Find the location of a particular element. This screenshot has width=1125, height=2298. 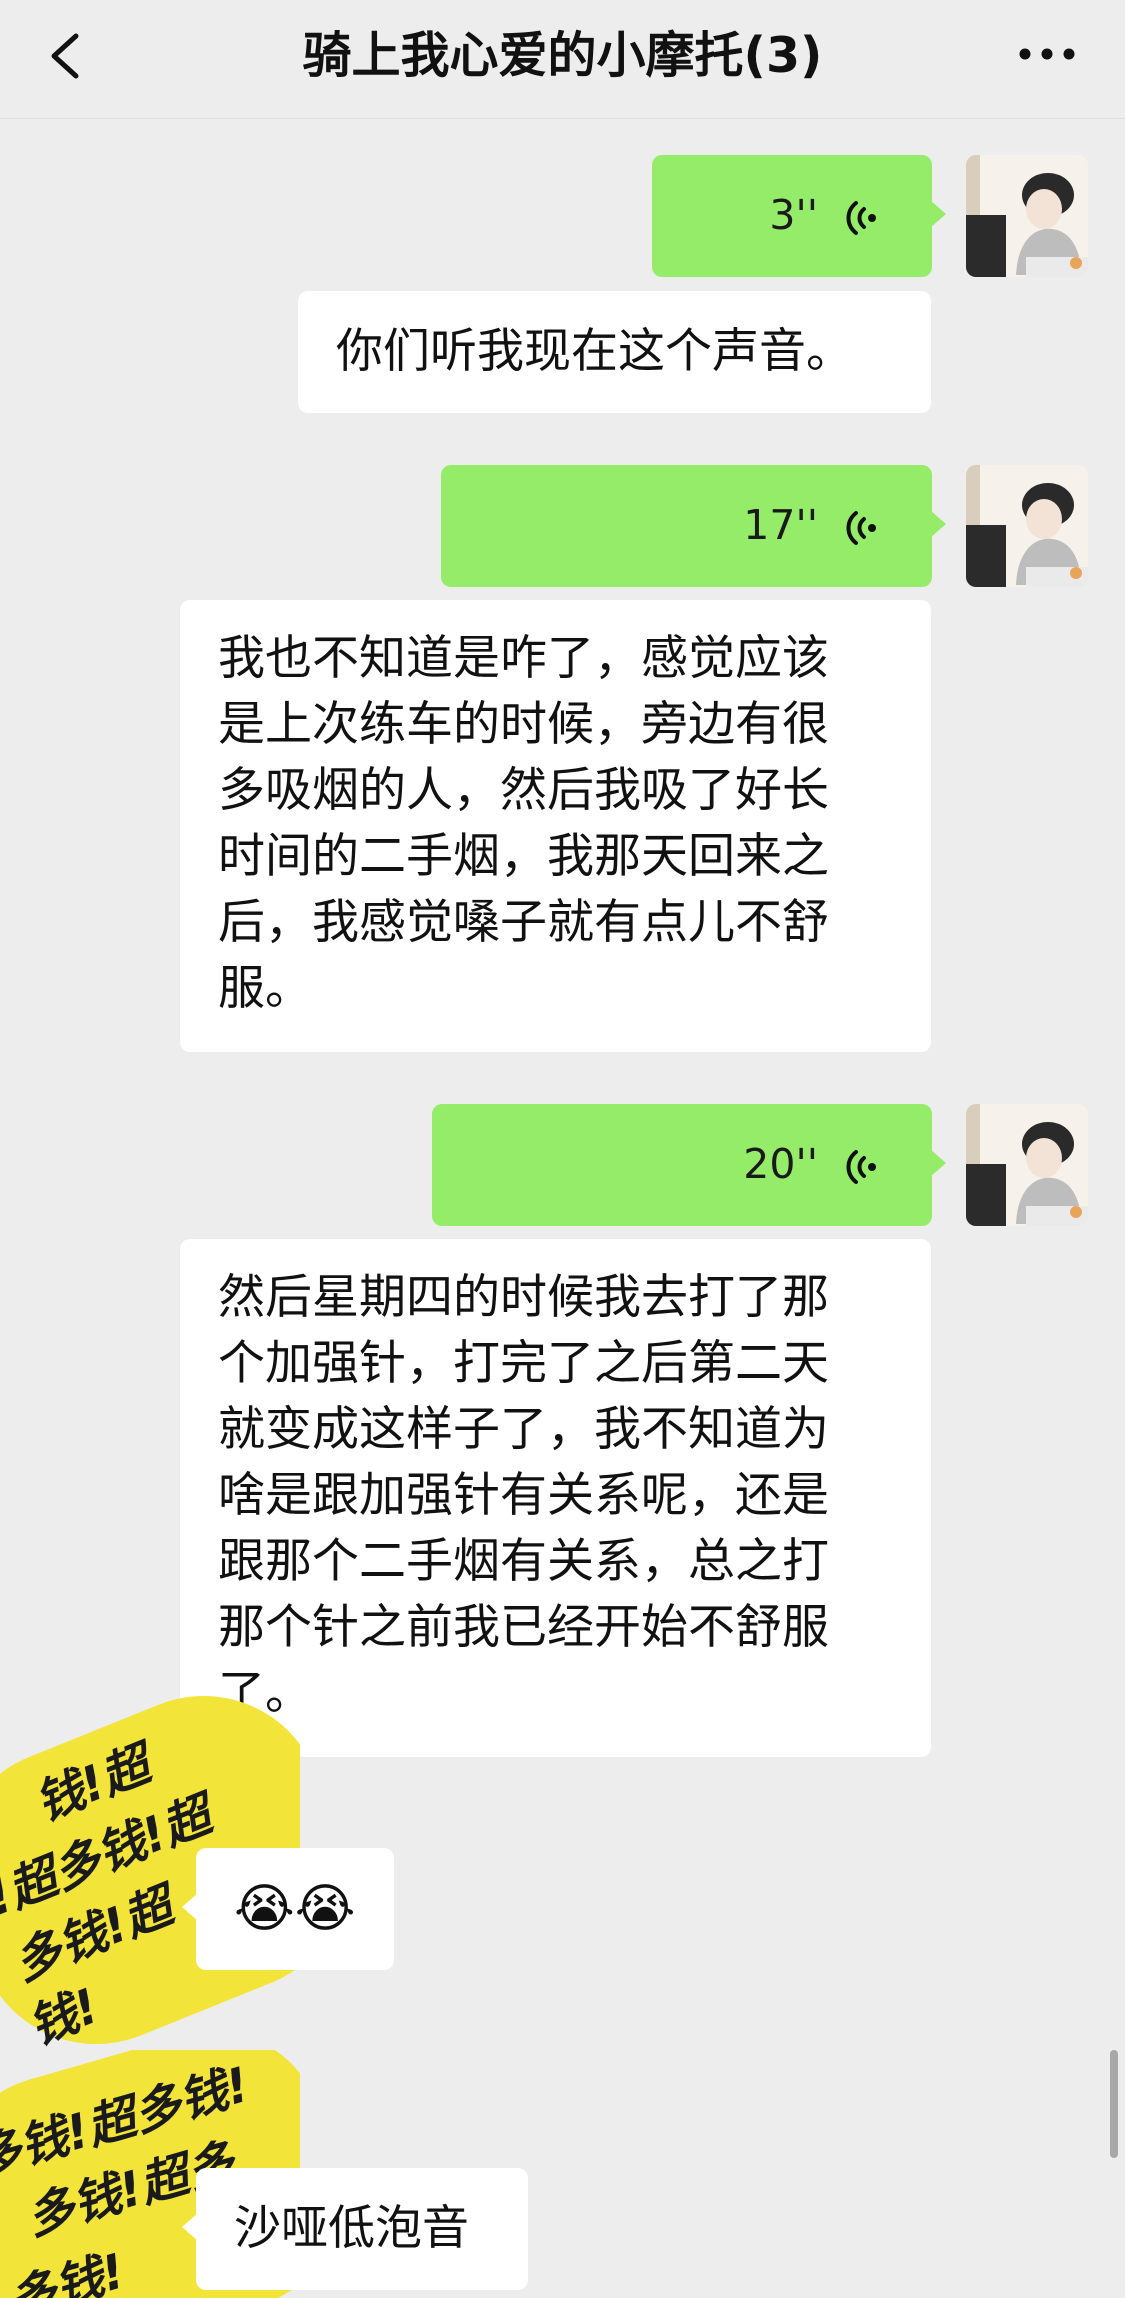

chevron-left-icon is located at coordinates (65, 56).